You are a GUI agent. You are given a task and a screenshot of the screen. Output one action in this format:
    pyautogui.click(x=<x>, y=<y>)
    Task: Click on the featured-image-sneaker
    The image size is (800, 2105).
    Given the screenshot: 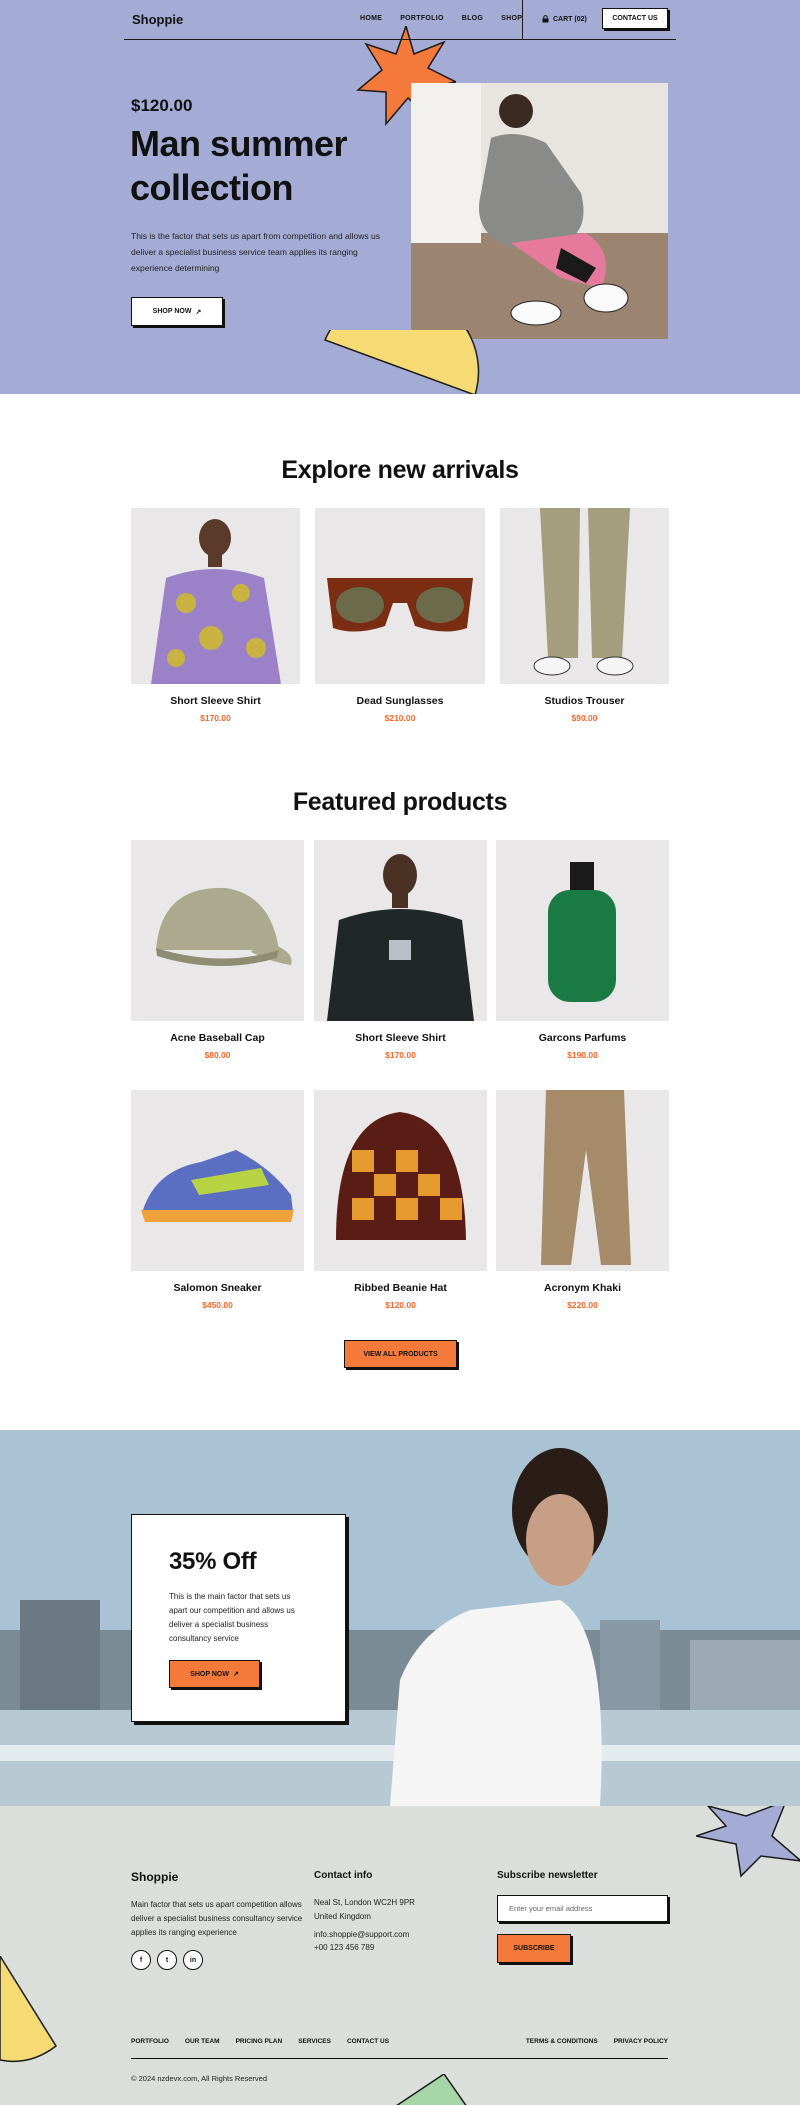 What is the action you would take?
    pyautogui.click(x=217, y=1180)
    